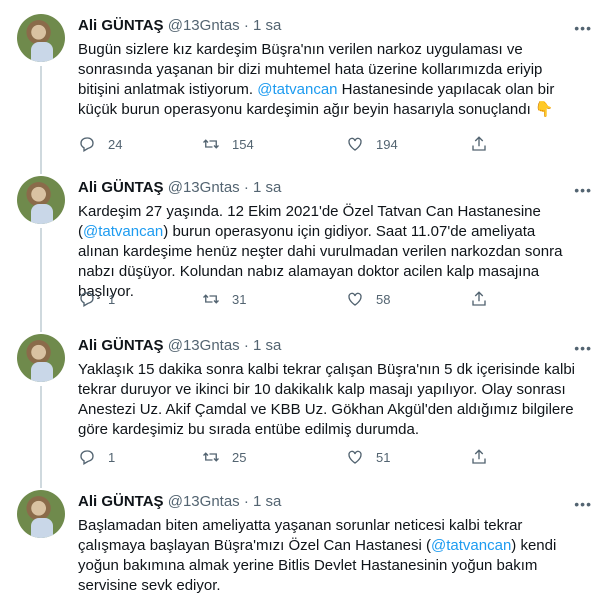 This screenshot has height=602, width=606. I want to click on reply-count: 24, so click(115, 144).